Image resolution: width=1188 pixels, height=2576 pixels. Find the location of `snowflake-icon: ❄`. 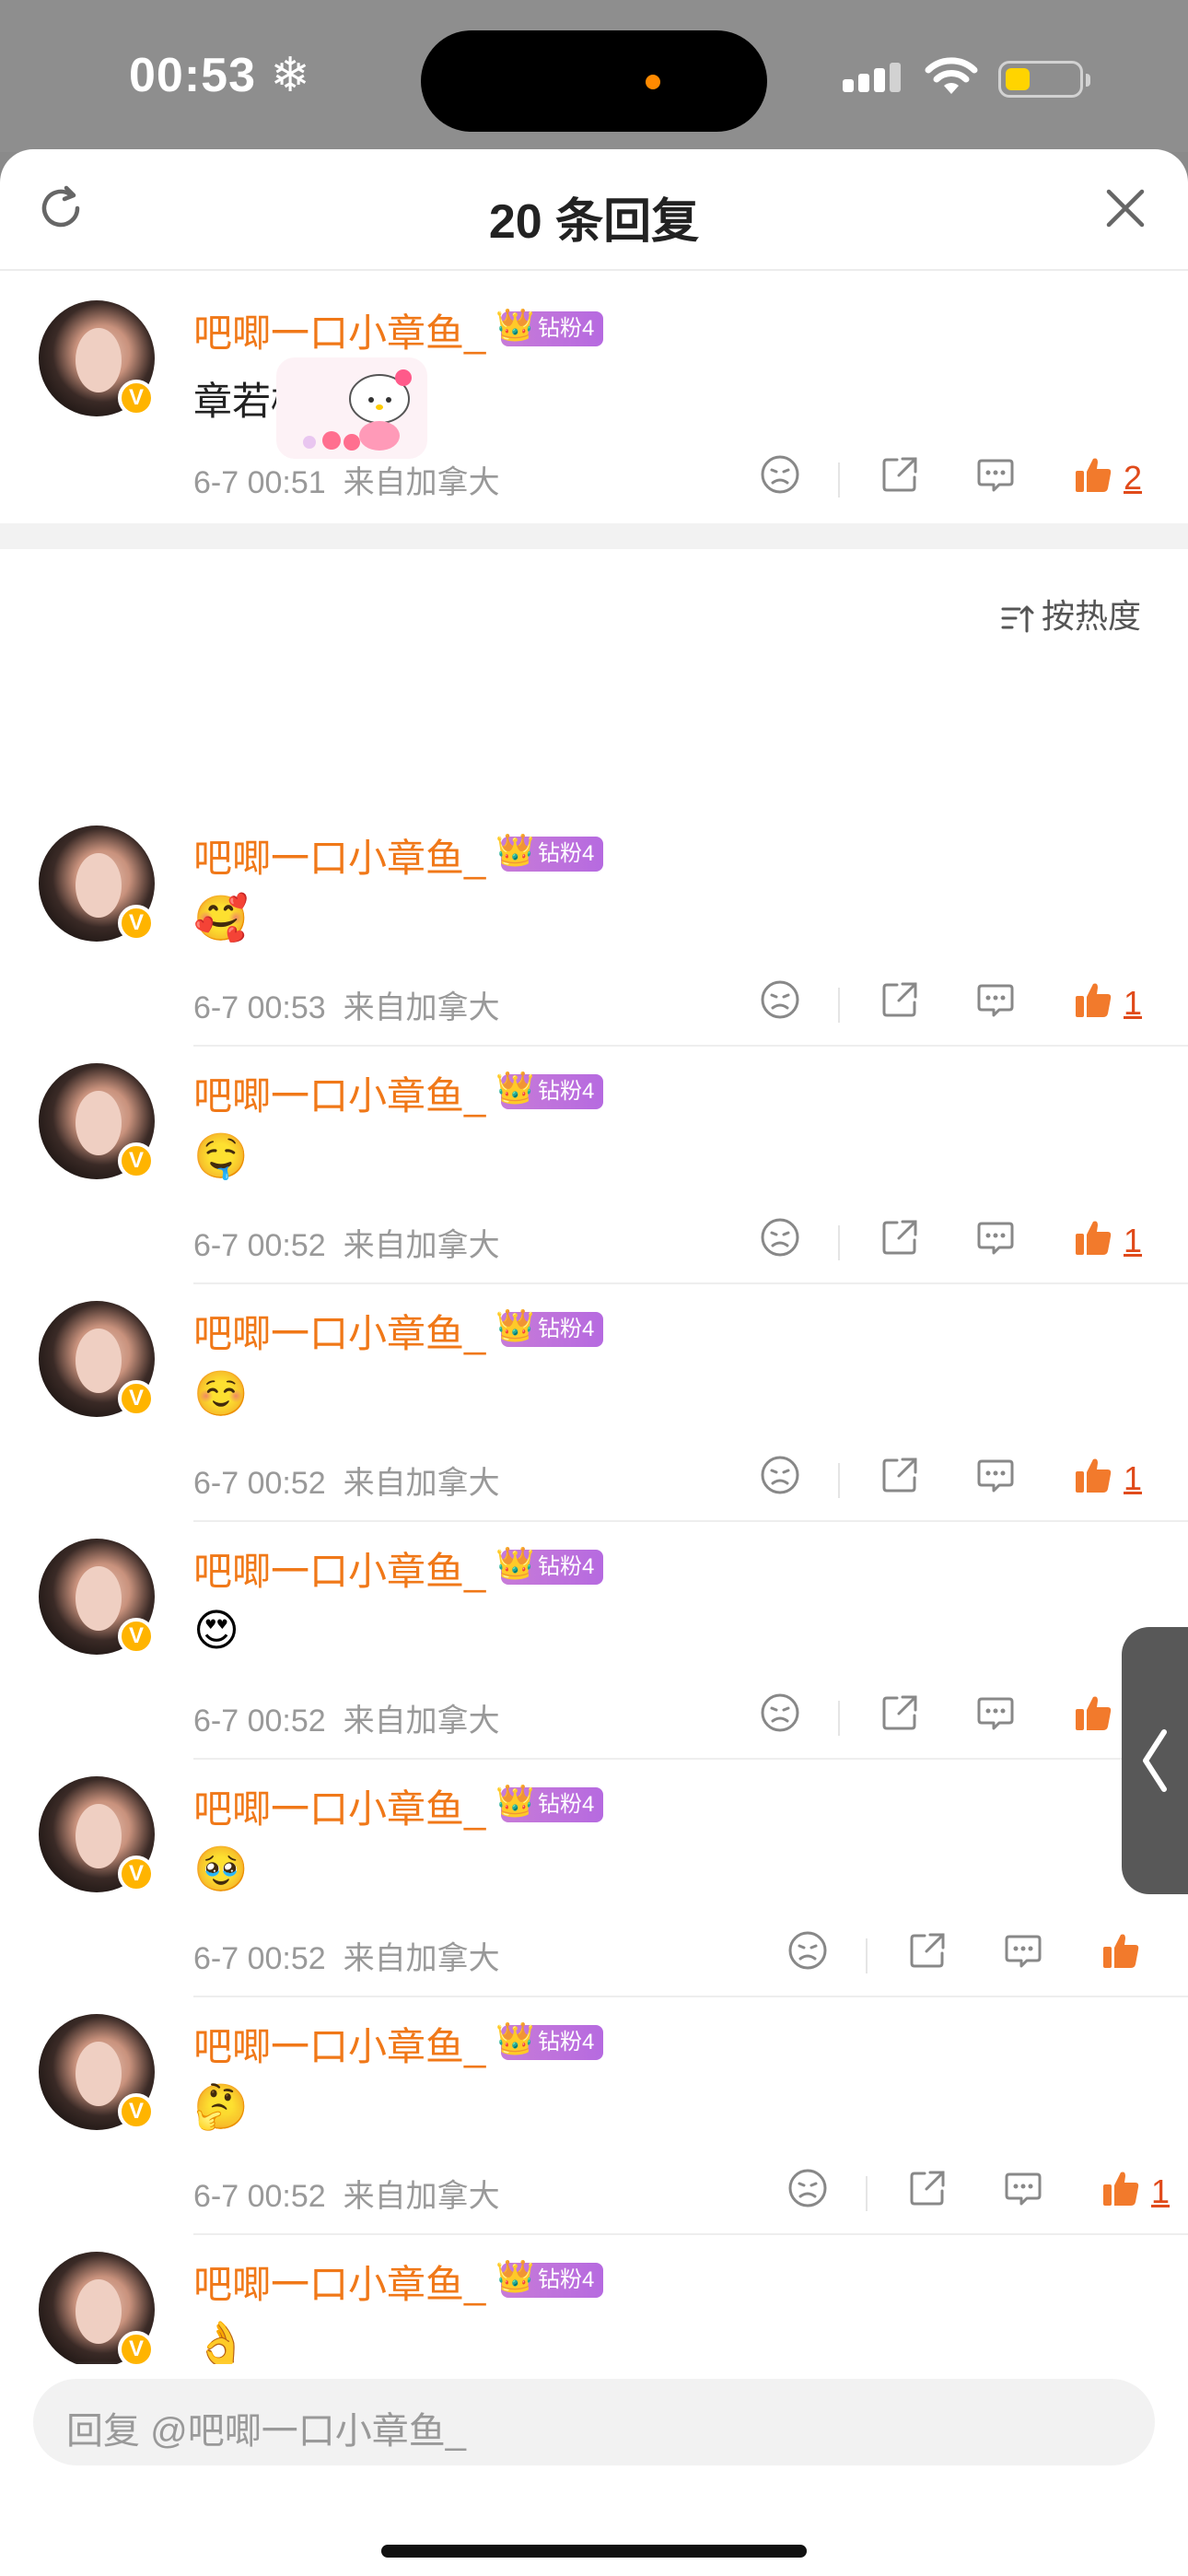

snowflake-icon: ❄ is located at coordinates (291, 75).